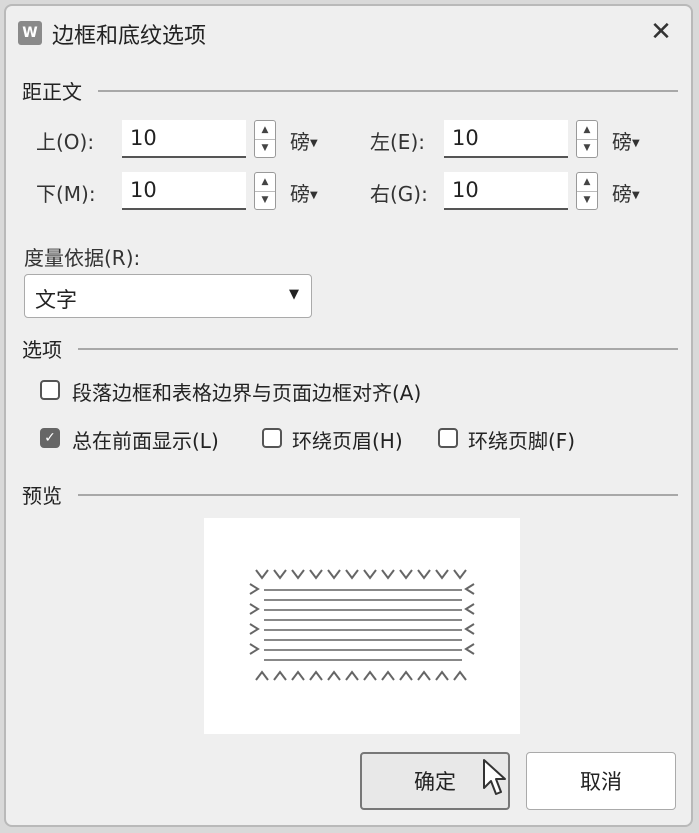  What do you see at coordinates (448, 438) in the screenshot?
I see `surround-footer-checkbox` at bounding box center [448, 438].